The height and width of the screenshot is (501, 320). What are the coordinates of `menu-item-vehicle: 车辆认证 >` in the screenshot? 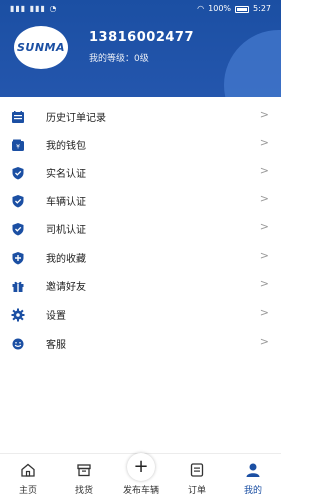 It's located at (140, 201).